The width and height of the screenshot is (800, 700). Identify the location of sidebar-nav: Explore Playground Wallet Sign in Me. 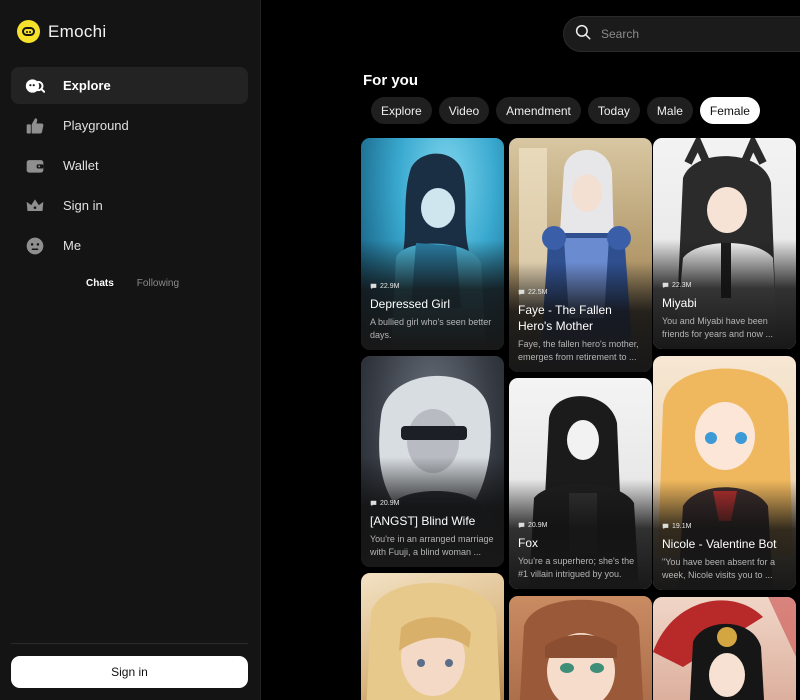
(129, 167).